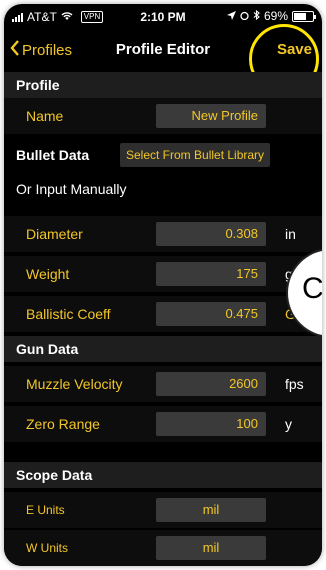 Image resolution: width=326 pixels, height=570 pixels. I want to click on row-muzzle-velocity: Muzzle Velocity 2600 fps, so click(163, 384).